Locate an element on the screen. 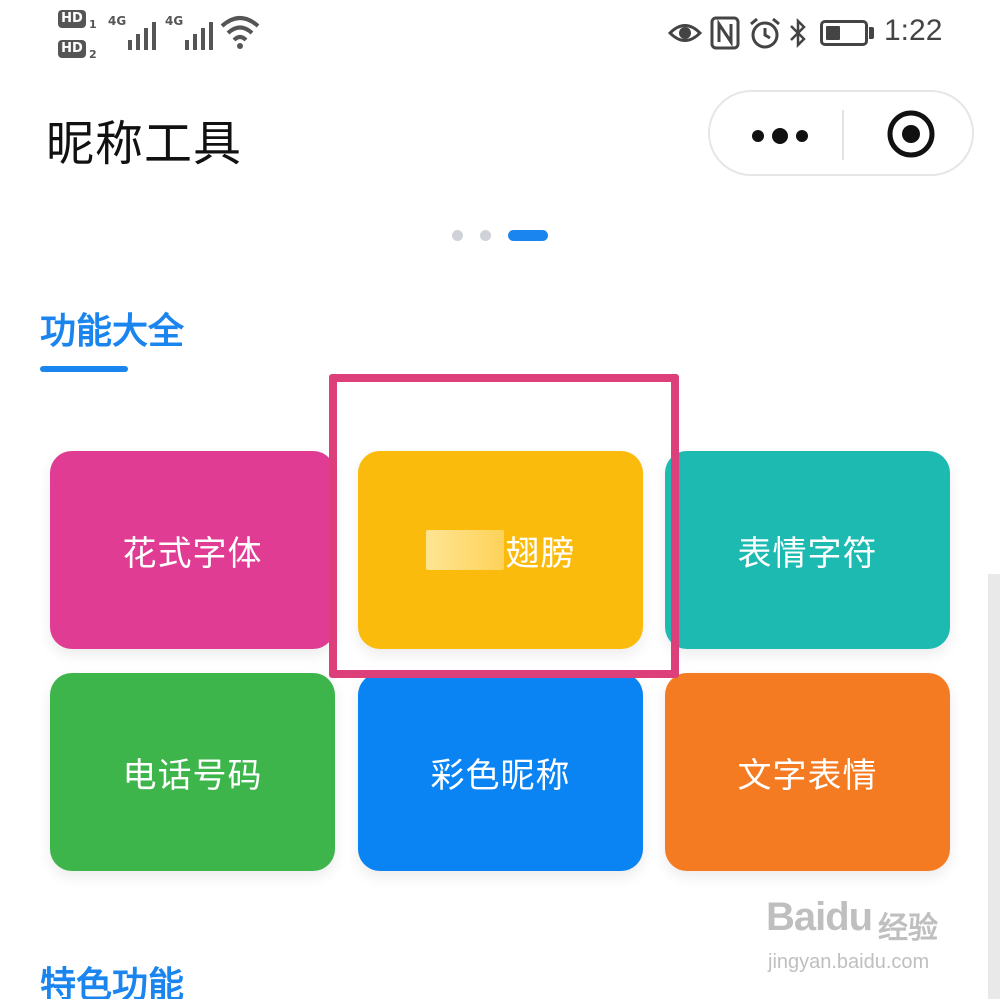  capsule-divider is located at coordinates (843, 135).